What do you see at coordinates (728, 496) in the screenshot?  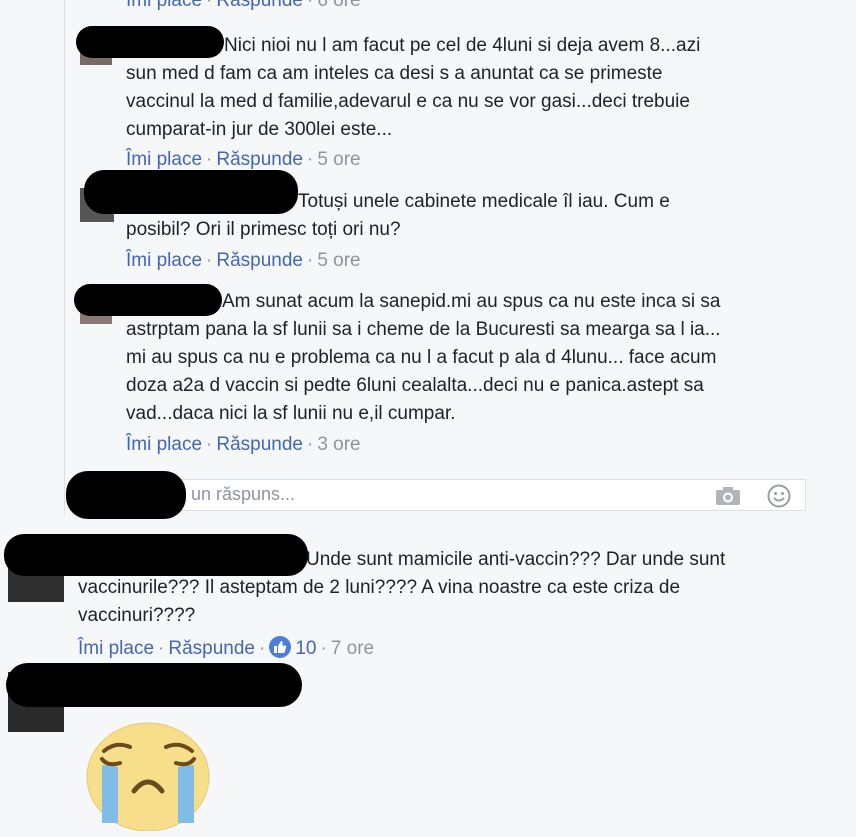 I see `camera-icon` at bounding box center [728, 496].